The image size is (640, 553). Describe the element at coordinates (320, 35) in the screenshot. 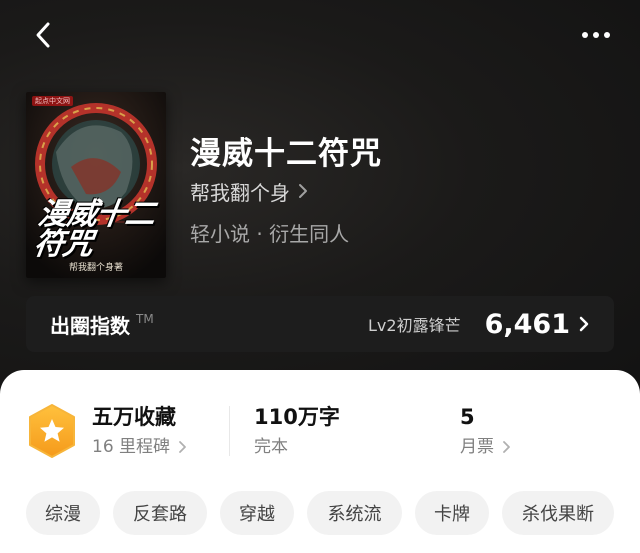

I see `top-bar` at that location.